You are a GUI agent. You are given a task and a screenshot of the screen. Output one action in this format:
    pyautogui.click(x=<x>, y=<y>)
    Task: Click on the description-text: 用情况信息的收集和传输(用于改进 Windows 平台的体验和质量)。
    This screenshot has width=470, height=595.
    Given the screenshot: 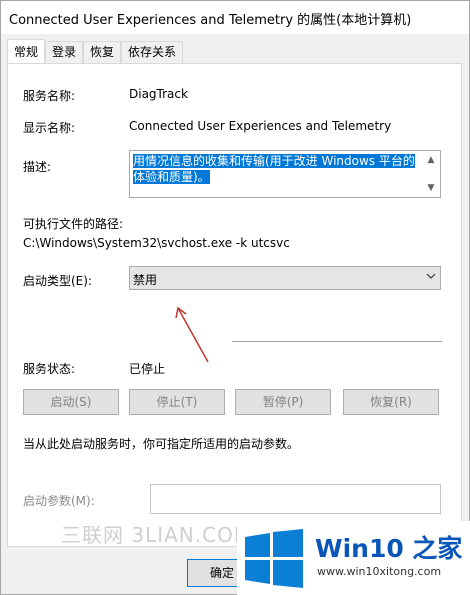 What is the action you would take?
    pyautogui.click(x=275, y=169)
    